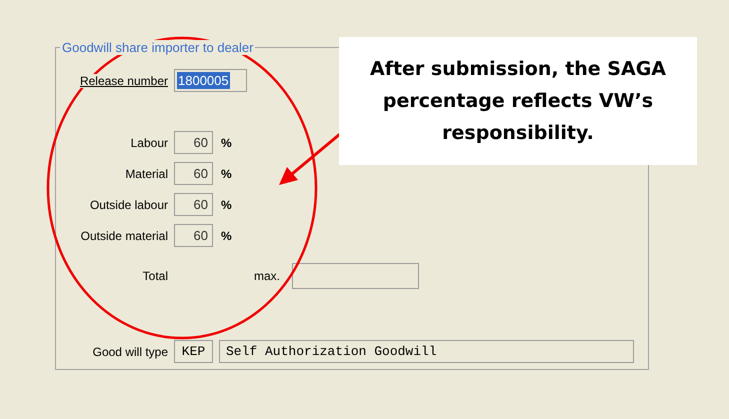 This screenshot has height=419, width=729. What do you see at coordinates (146, 173) in the screenshot?
I see `share-label: Material` at bounding box center [146, 173].